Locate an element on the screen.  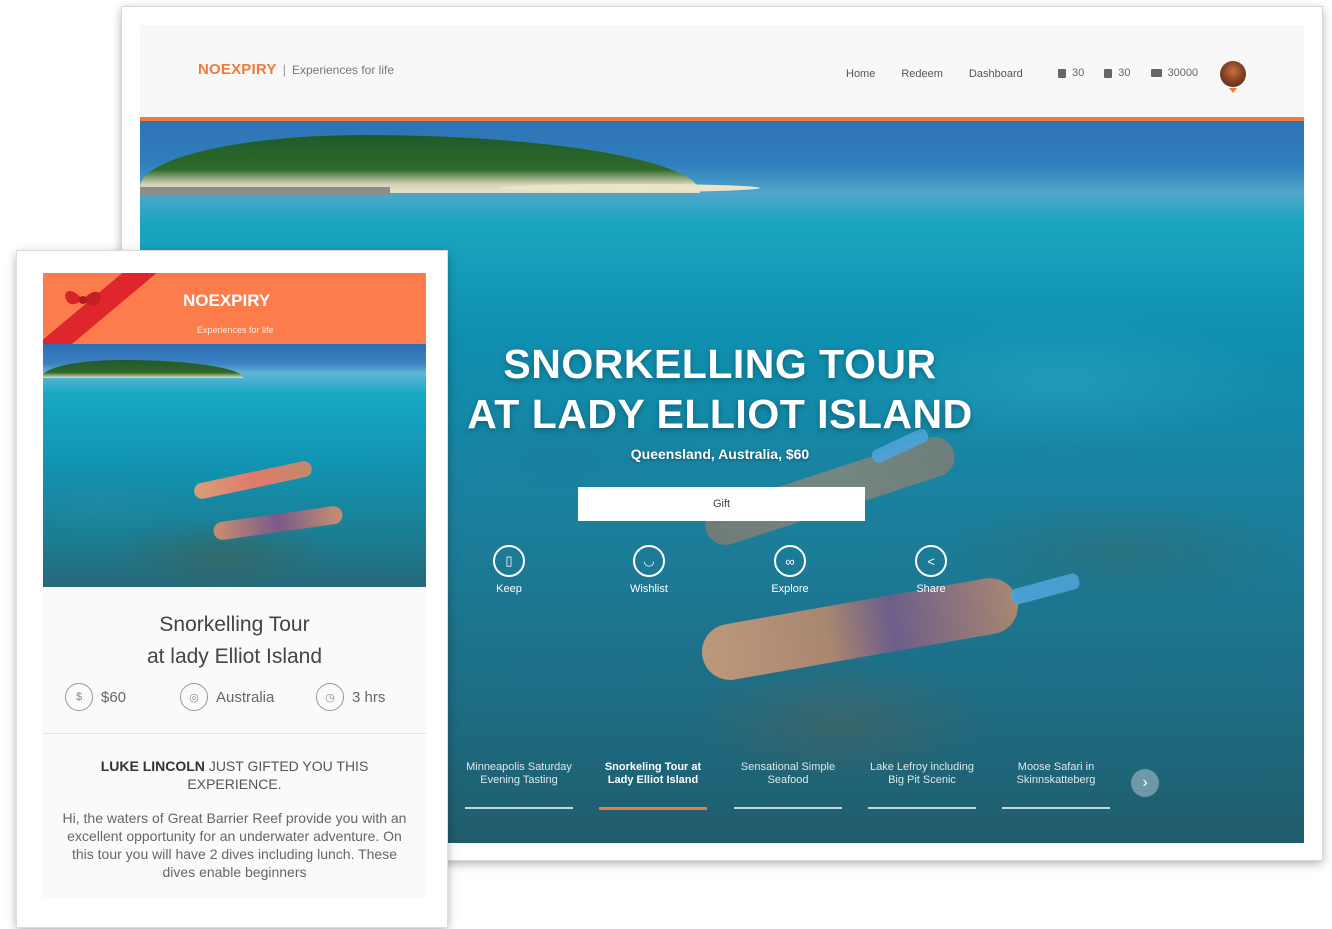
card-title: Snorkelling Tour at lady Elliot Island is located at coordinates (234, 641).